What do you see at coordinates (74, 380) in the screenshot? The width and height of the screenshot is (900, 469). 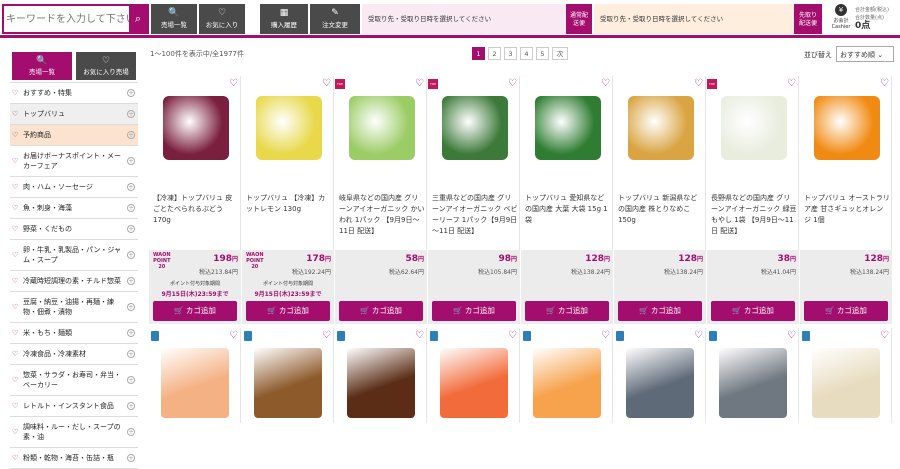 I see `category-item: ♡ 惣菜・サラダ・お寿司・弁当・ベーカリー +` at bounding box center [74, 380].